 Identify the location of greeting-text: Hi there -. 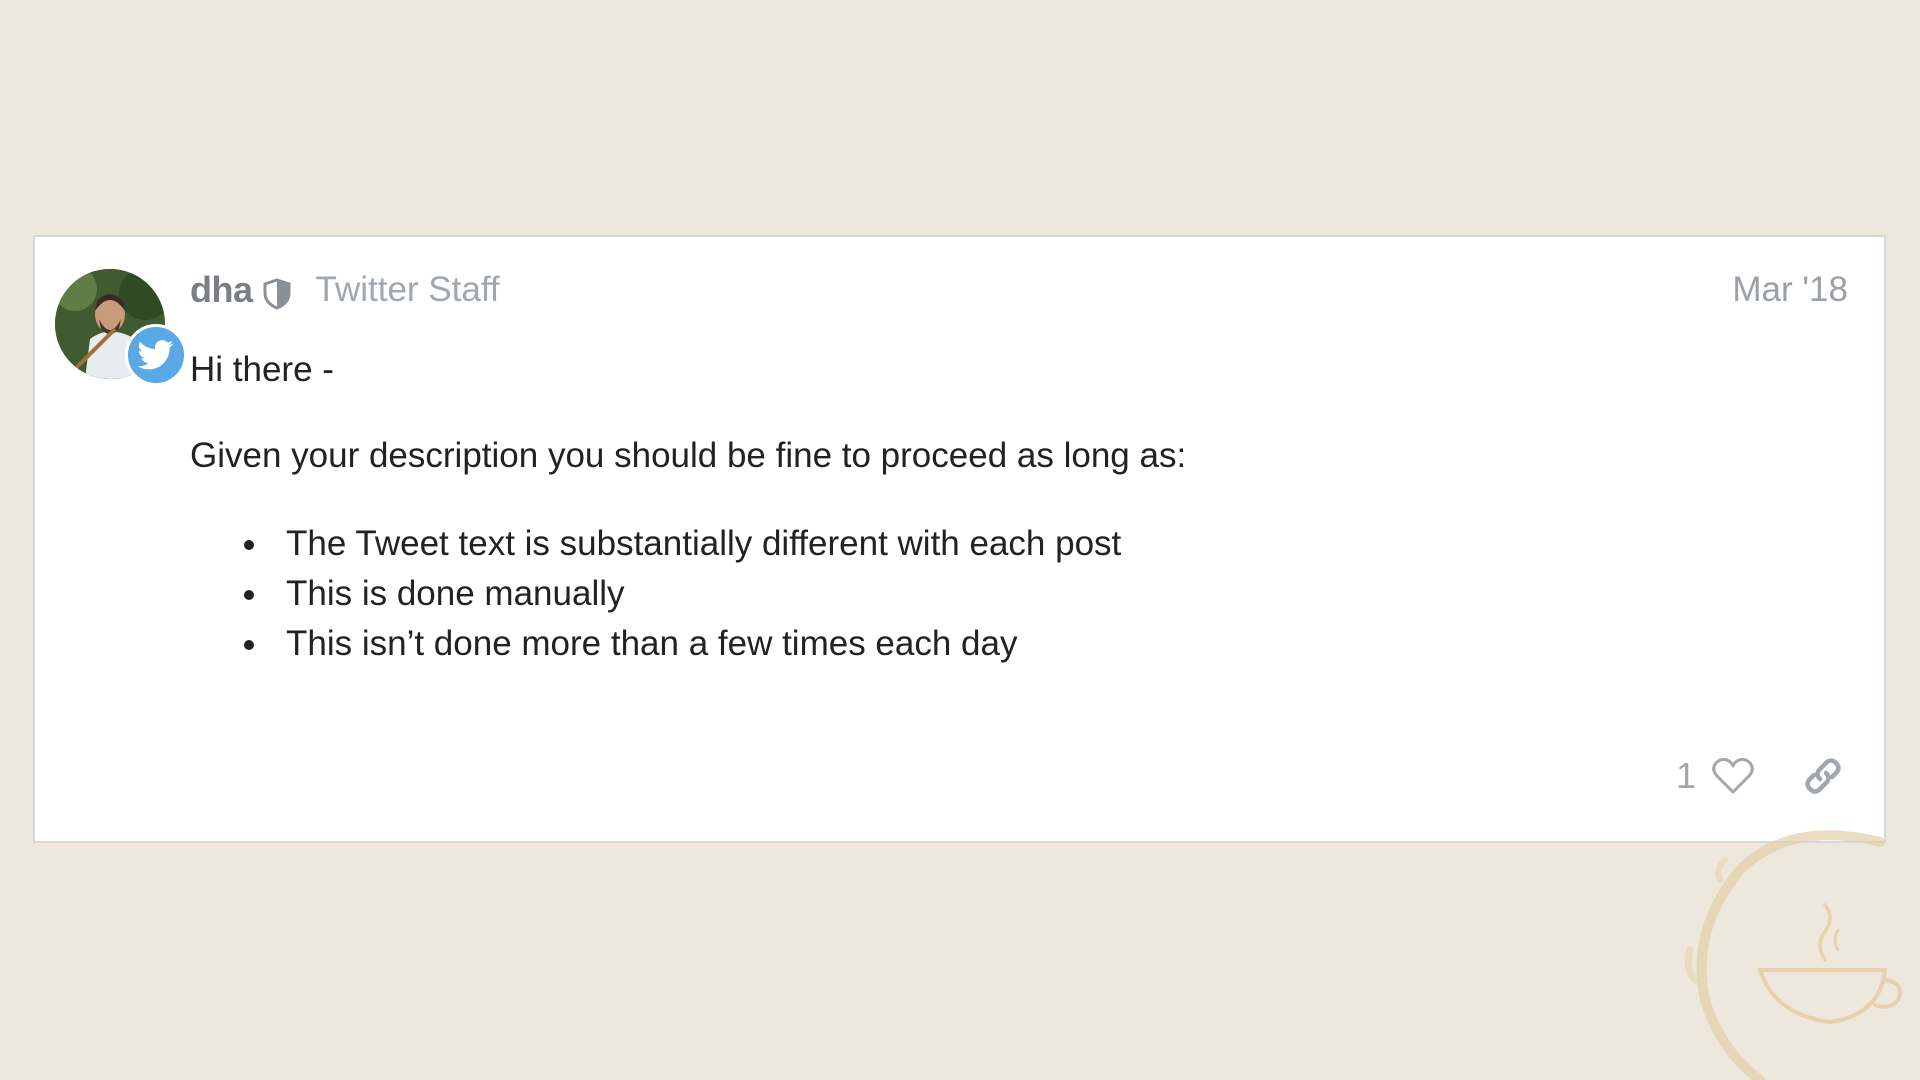
(262, 369).